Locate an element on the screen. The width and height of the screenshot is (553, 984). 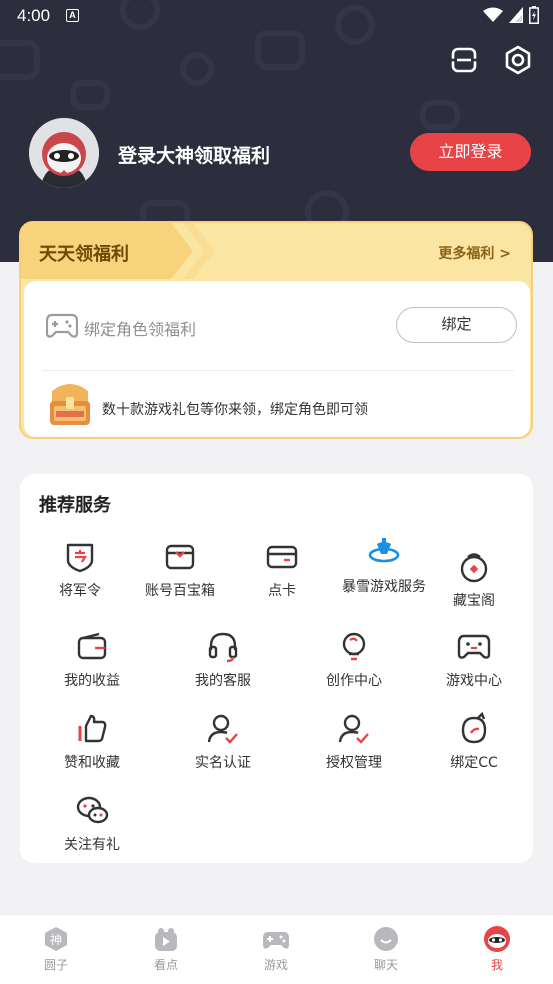
service-label: 关注有礼 is located at coordinates (92, 845).